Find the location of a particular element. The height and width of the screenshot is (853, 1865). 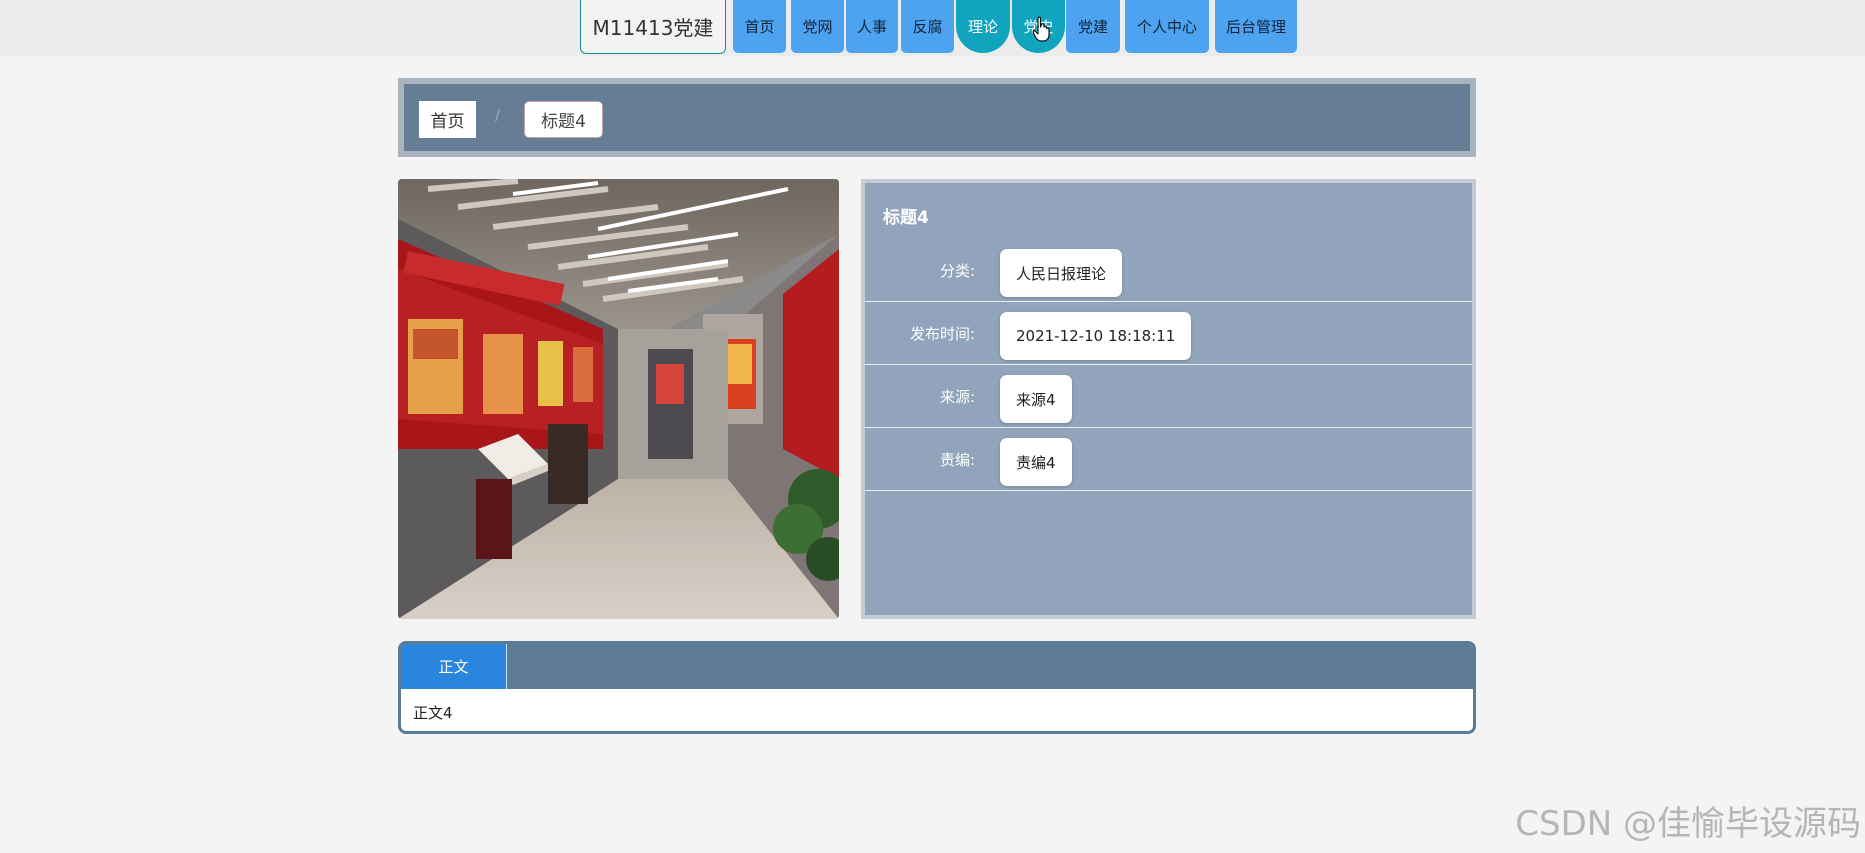

site-brand: M11413党建 is located at coordinates (653, 27).